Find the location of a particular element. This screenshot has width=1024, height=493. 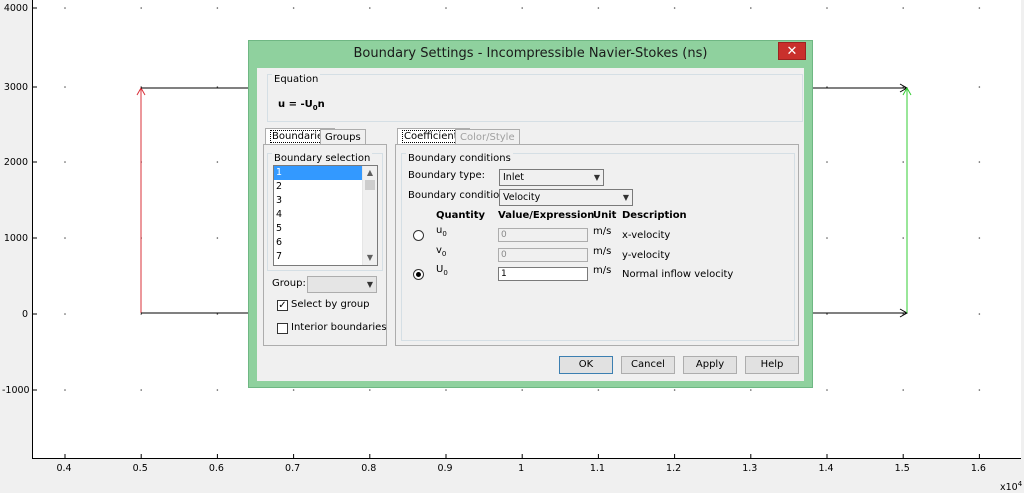

equation-text: u = -U0n is located at coordinates (301, 105).